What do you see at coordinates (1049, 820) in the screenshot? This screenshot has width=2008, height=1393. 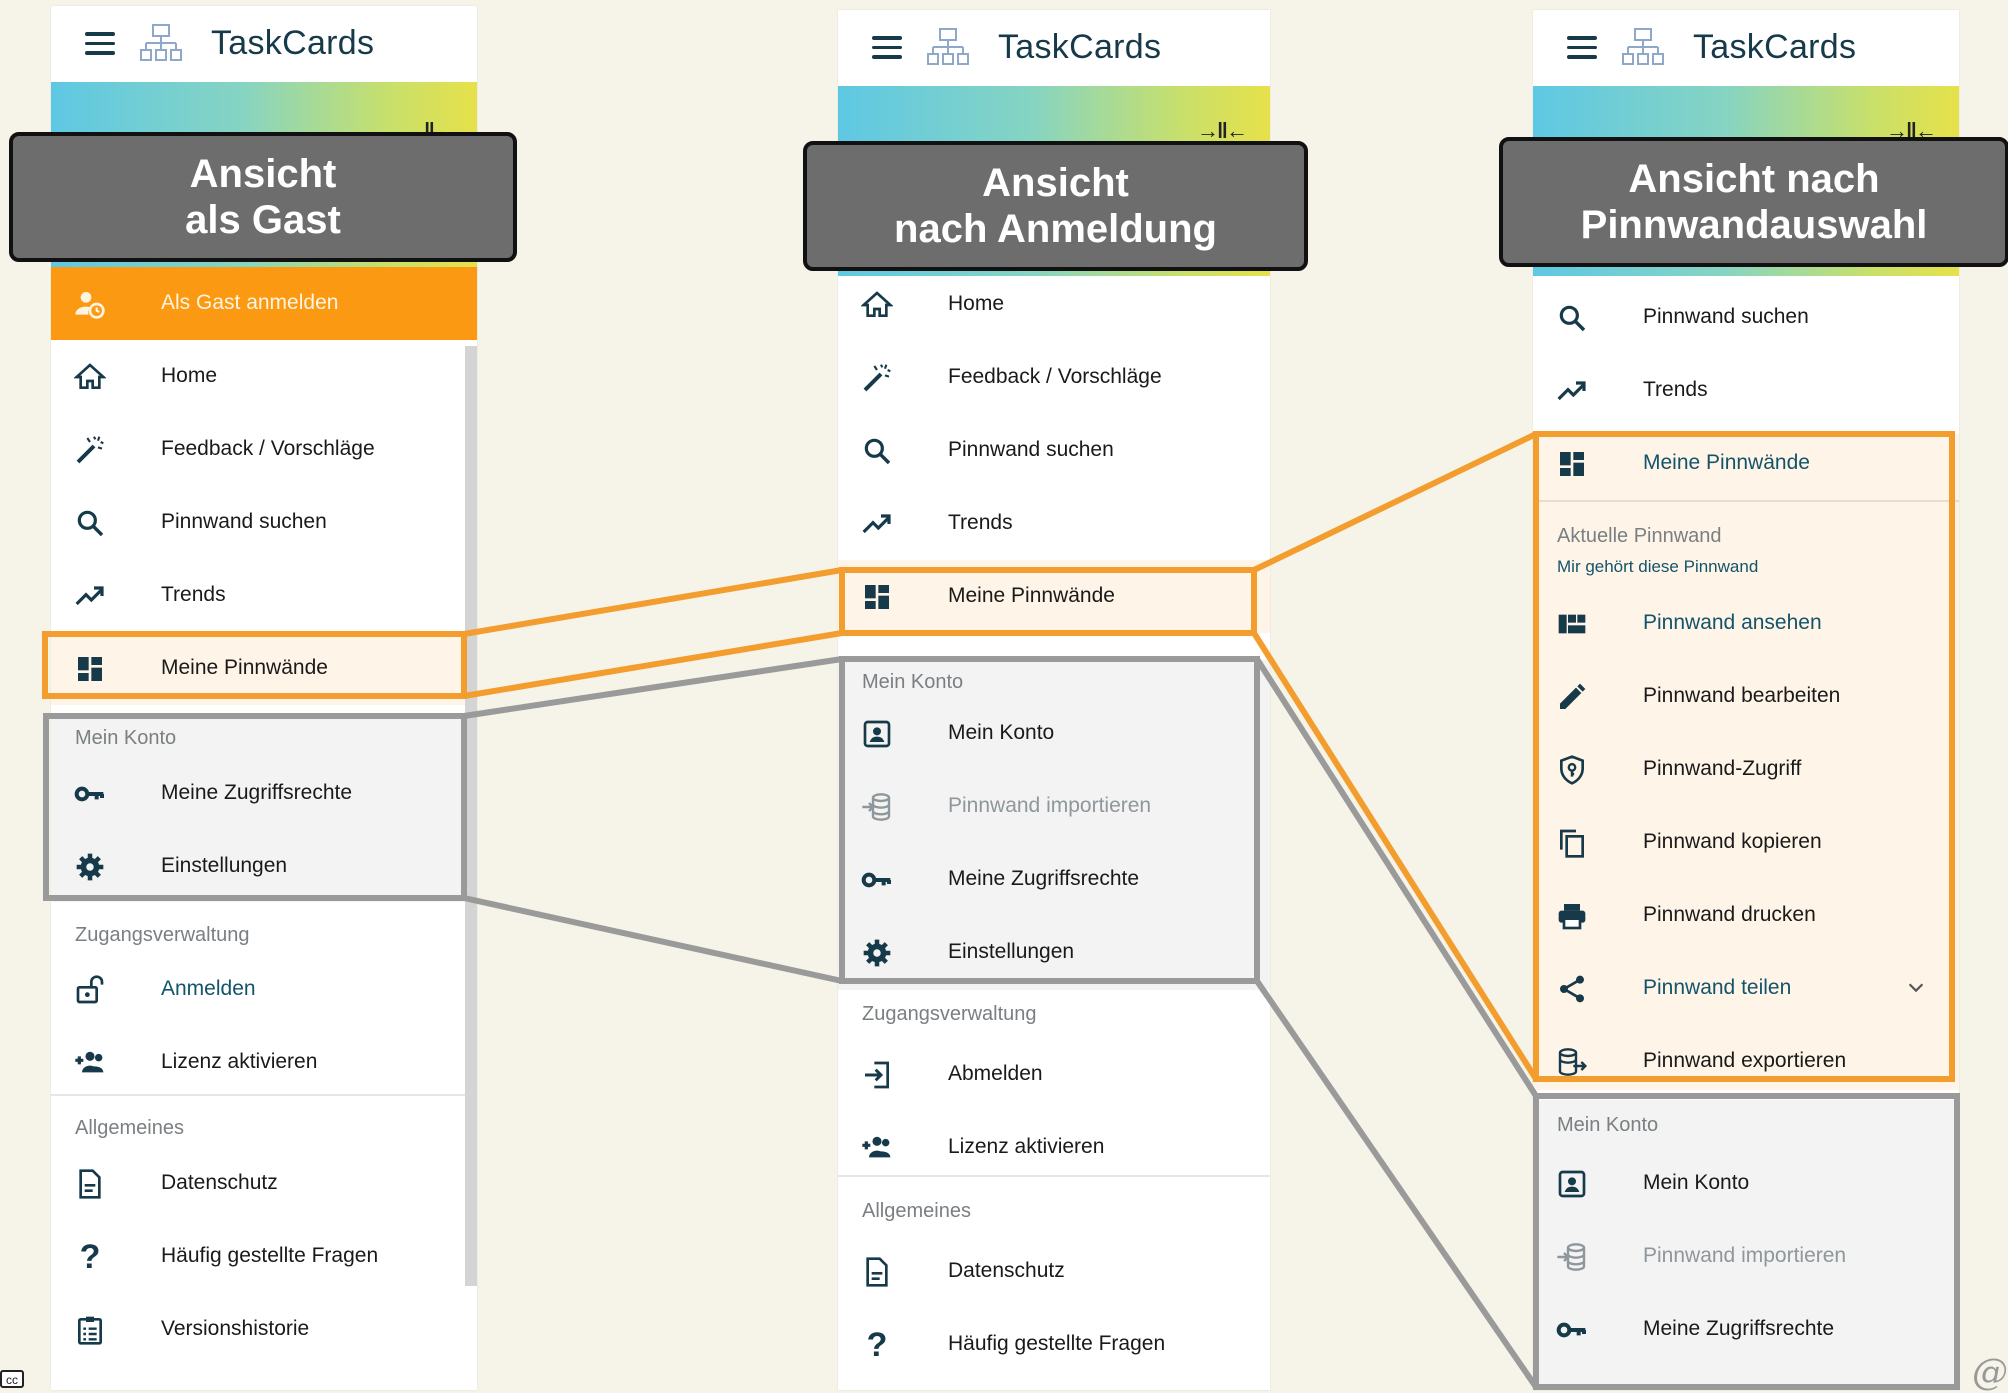 I see `frame-account-login` at bounding box center [1049, 820].